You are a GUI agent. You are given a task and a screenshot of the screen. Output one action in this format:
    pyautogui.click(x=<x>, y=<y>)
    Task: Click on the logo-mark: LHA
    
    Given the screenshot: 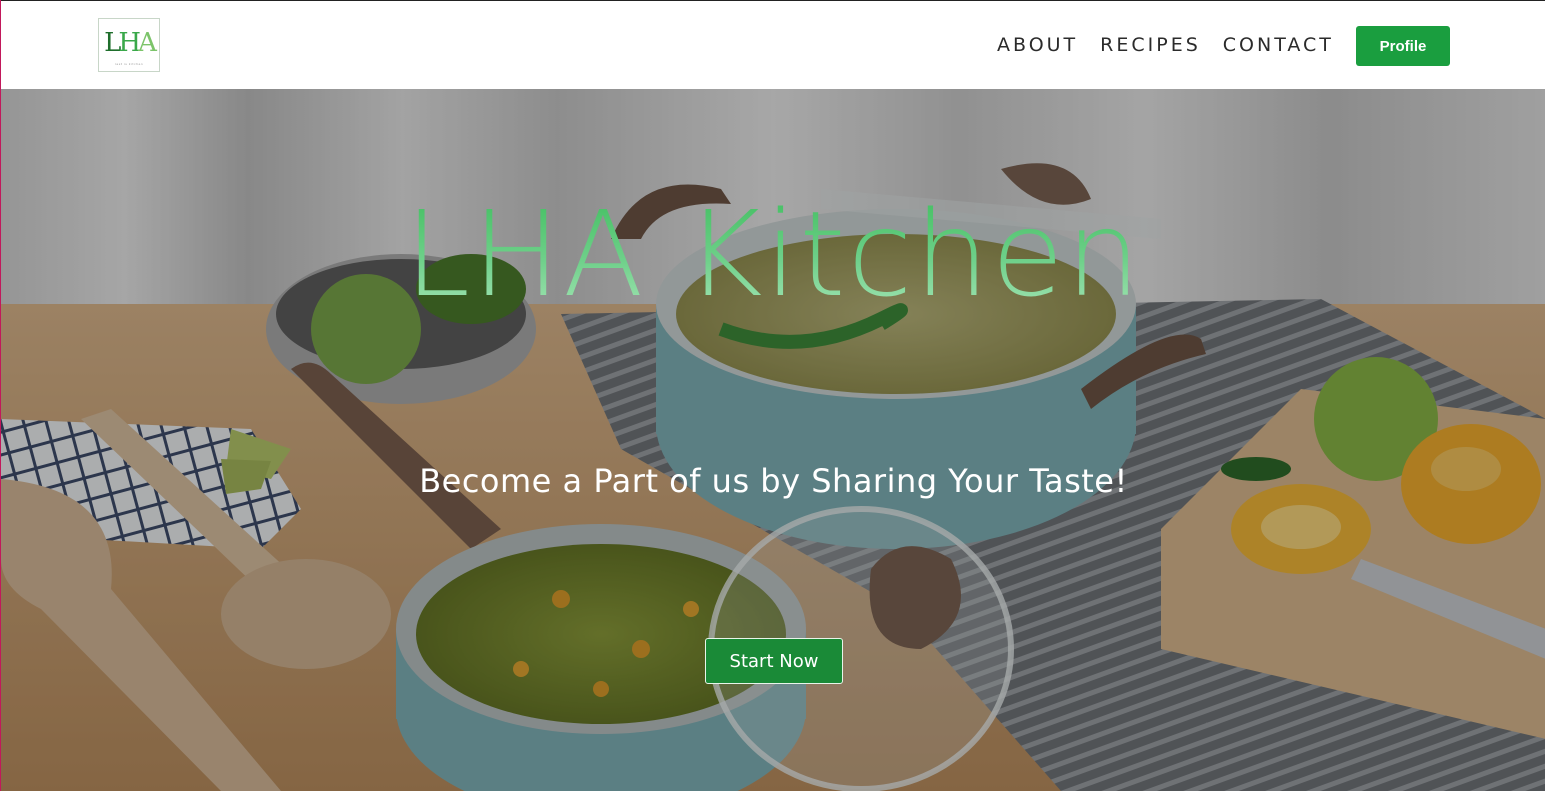 What is the action you would take?
    pyautogui.click(x=130, y=43)
    